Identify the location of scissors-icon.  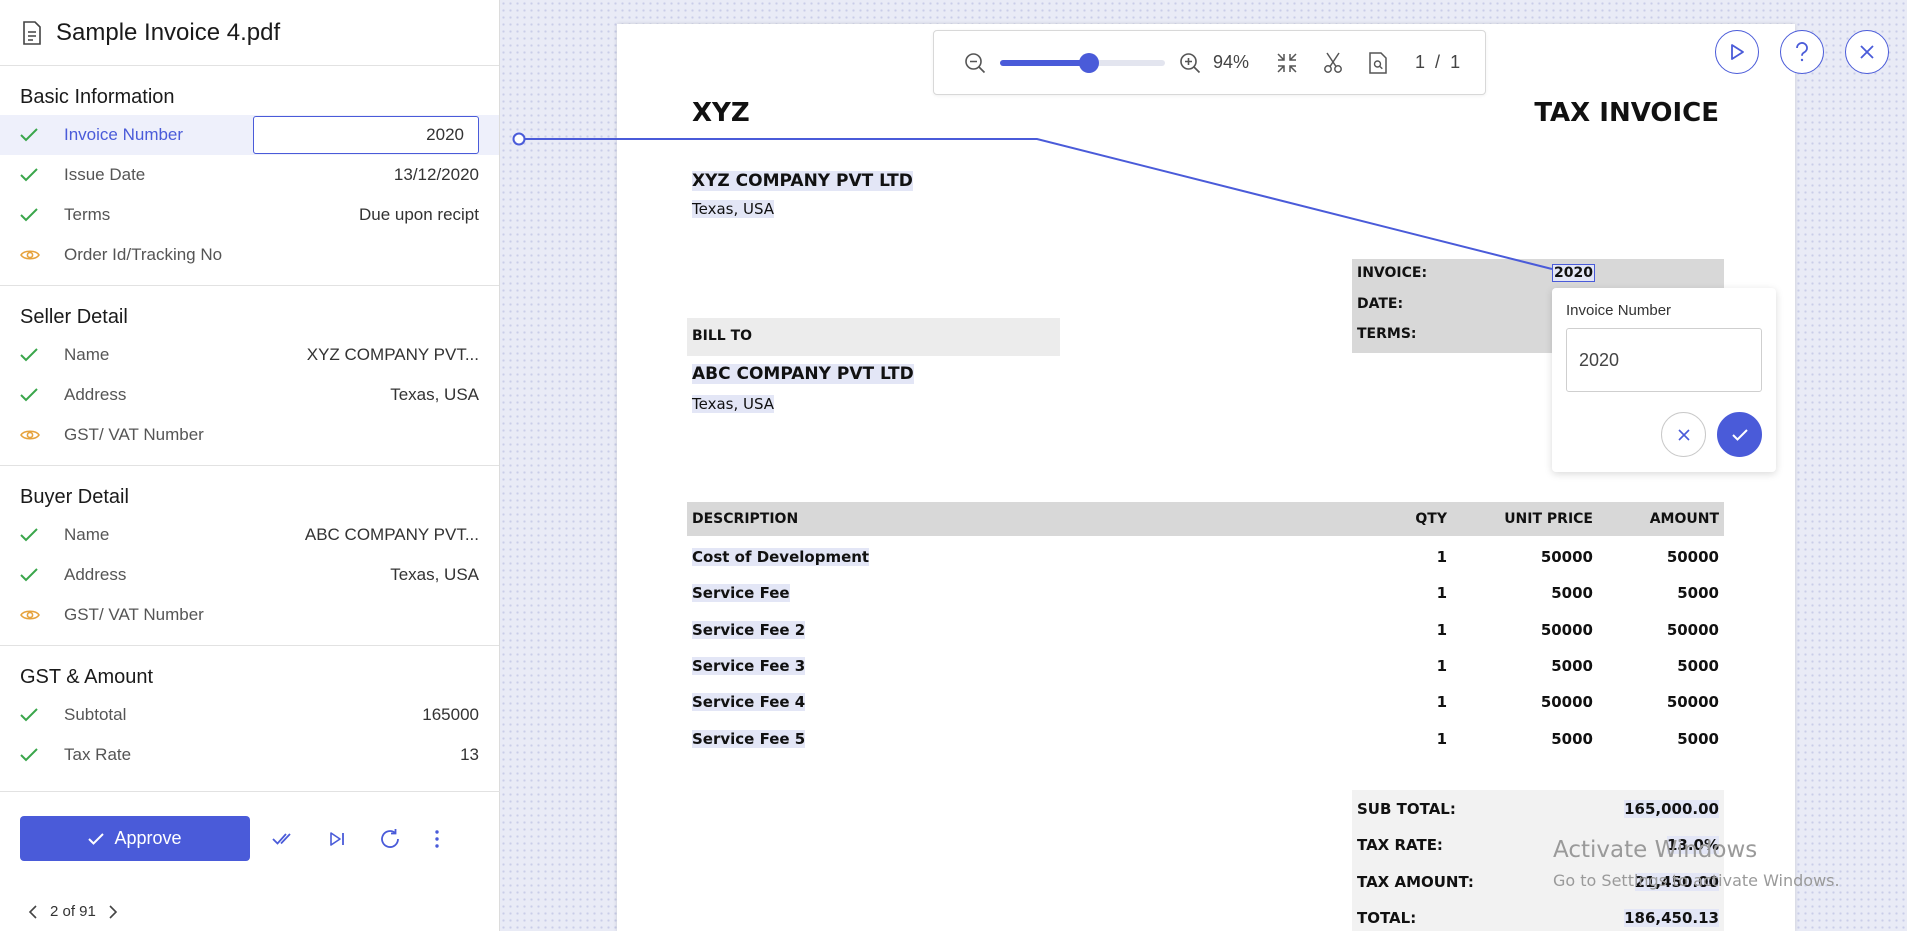
(1333, 63).